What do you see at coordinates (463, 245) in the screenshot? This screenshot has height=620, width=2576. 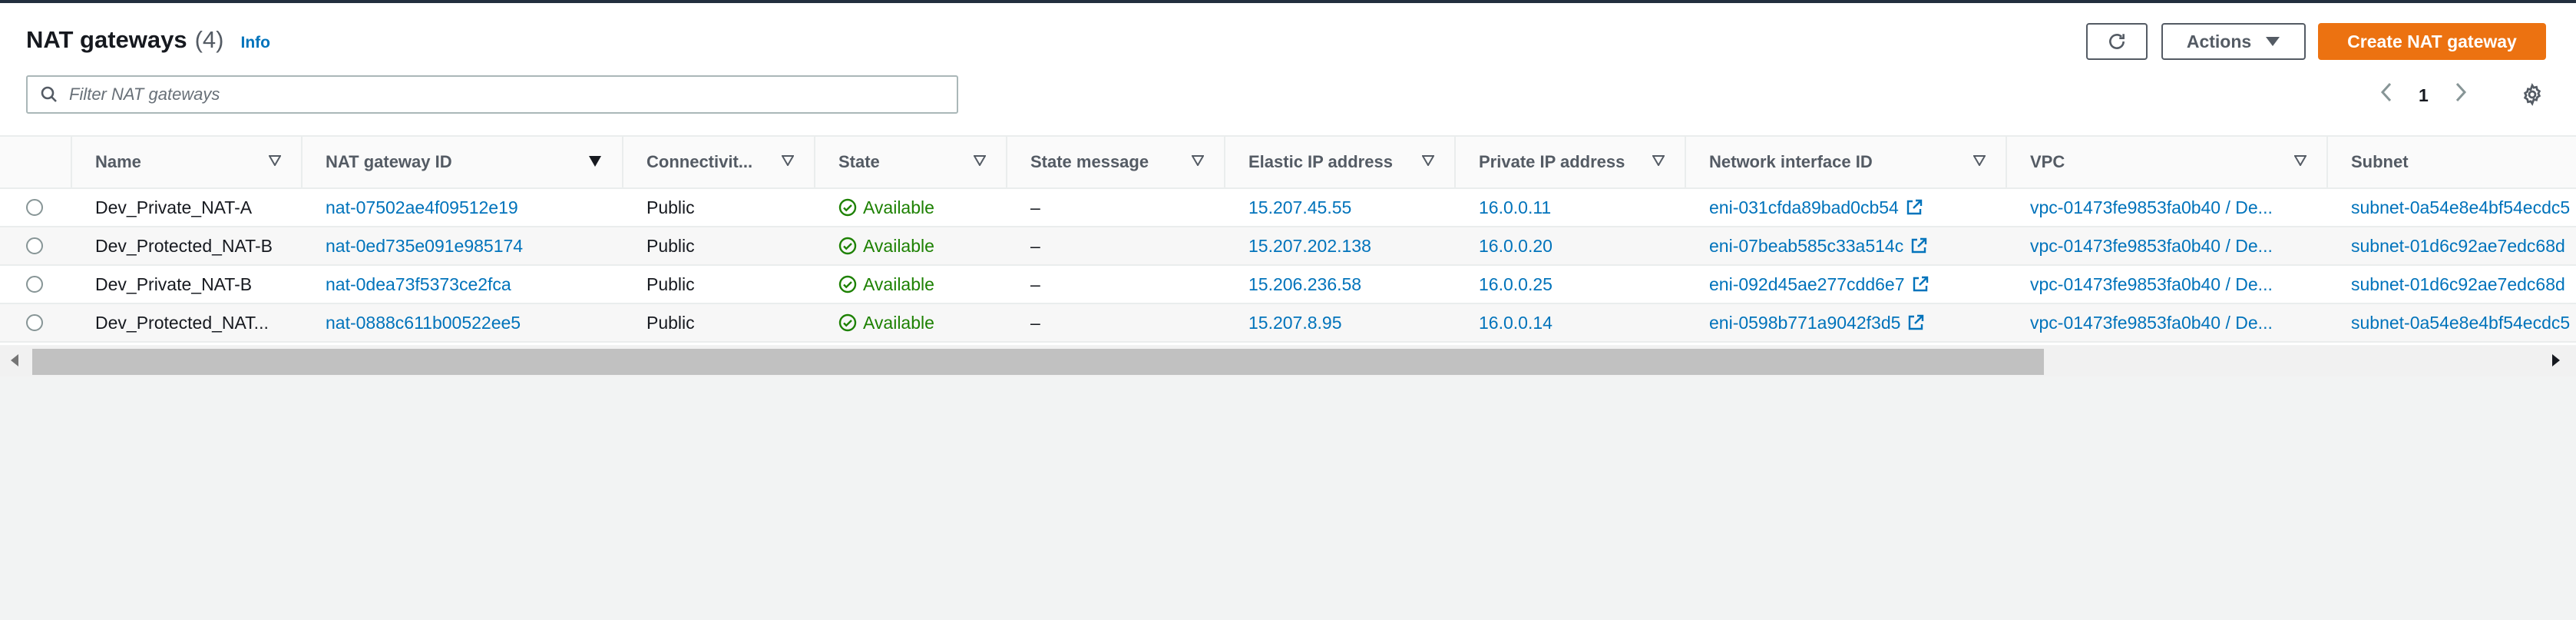 I see `cell-nat-gateway-id: nat-0ed735e091e985174` at bounding box center [463, 245].